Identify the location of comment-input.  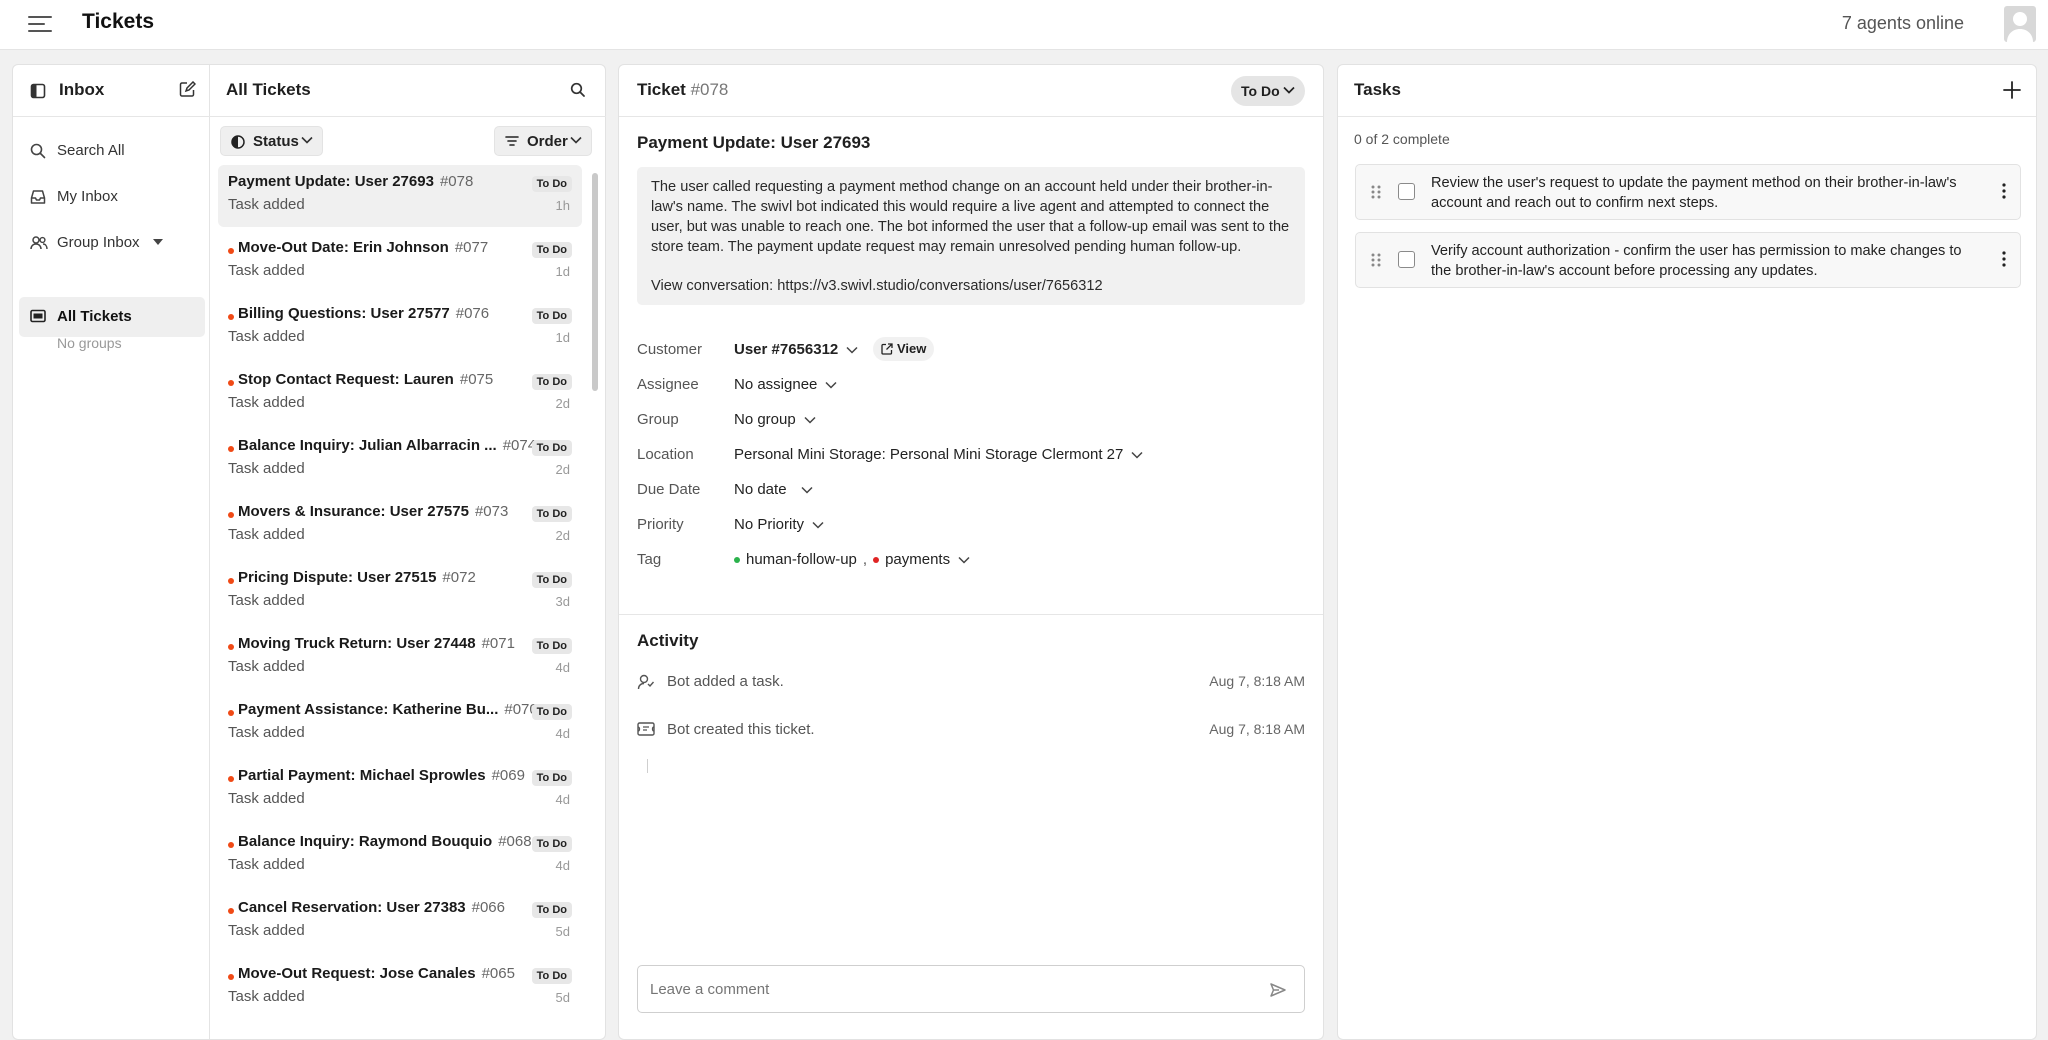
(940, 989).